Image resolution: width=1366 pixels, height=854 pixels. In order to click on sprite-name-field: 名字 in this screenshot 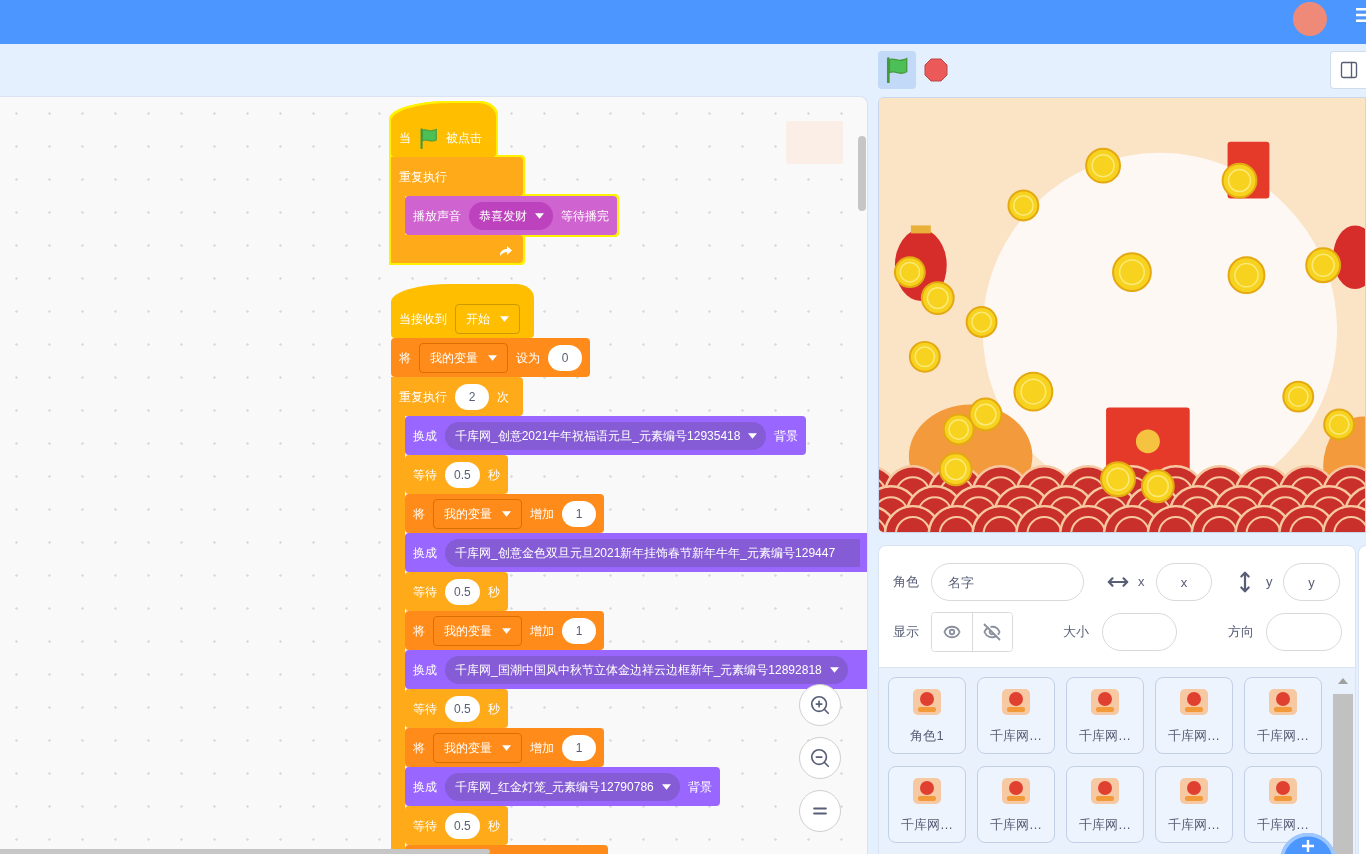, I will do `click(1007, 582)`.